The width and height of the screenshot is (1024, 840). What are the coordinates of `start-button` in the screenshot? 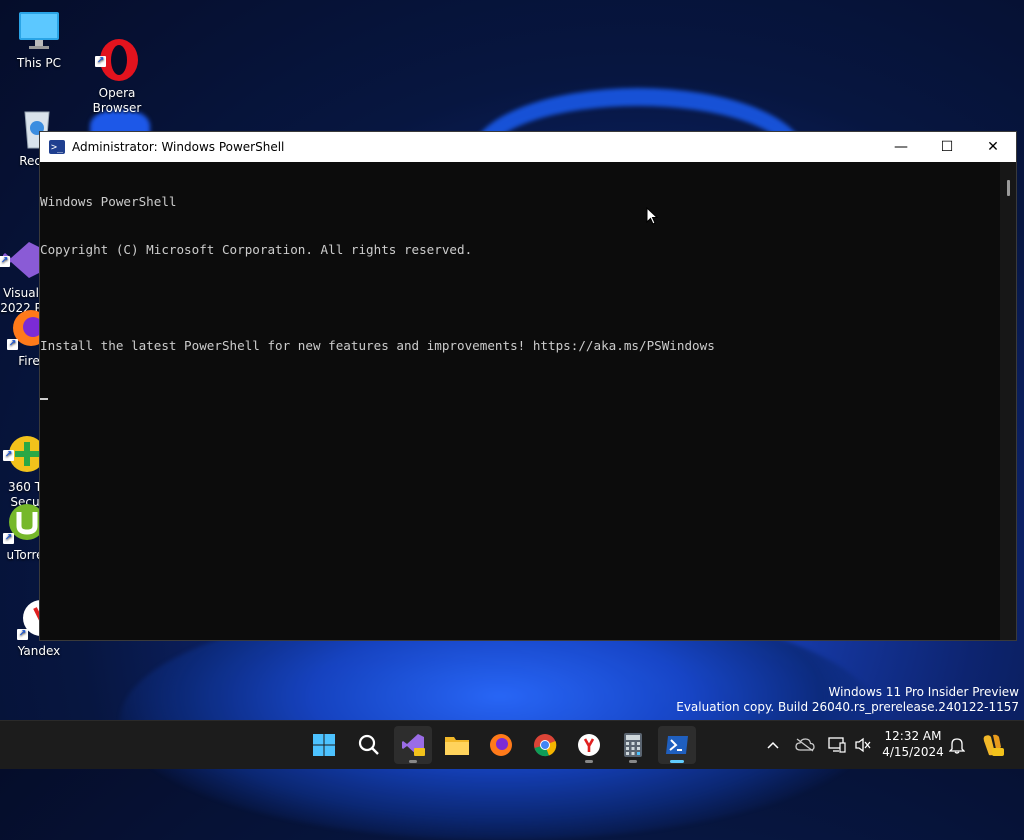 It's located at (324, 745).